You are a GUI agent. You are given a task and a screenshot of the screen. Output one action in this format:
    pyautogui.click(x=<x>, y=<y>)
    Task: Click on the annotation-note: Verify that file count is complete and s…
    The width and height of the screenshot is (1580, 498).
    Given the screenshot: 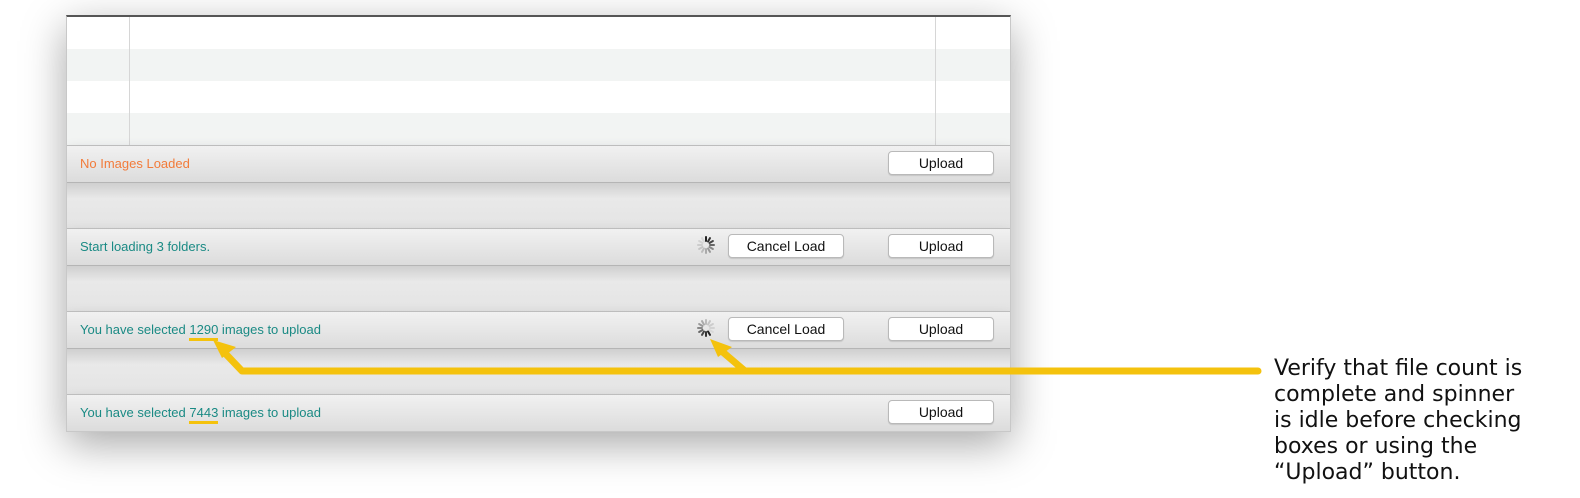 What is the action you would take?
    pyautogui.click(x=1424, y=421)
    